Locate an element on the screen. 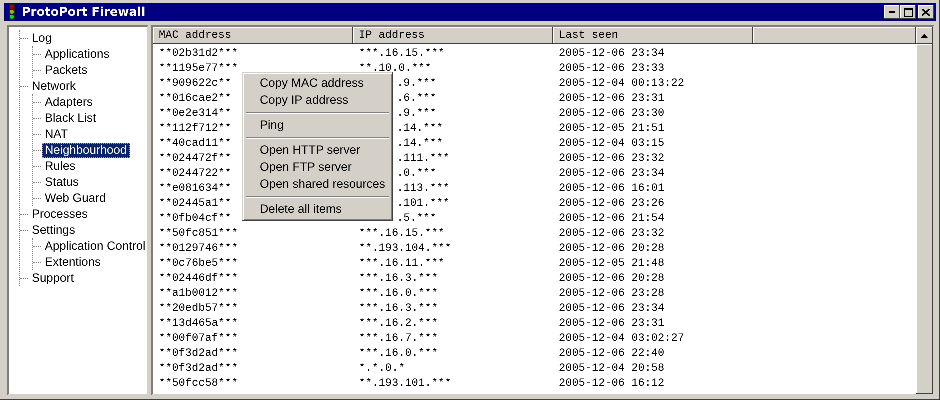 The height and width of the screenshot is (400, 940). traffic-light-icon is located at coordinates (12, 12).